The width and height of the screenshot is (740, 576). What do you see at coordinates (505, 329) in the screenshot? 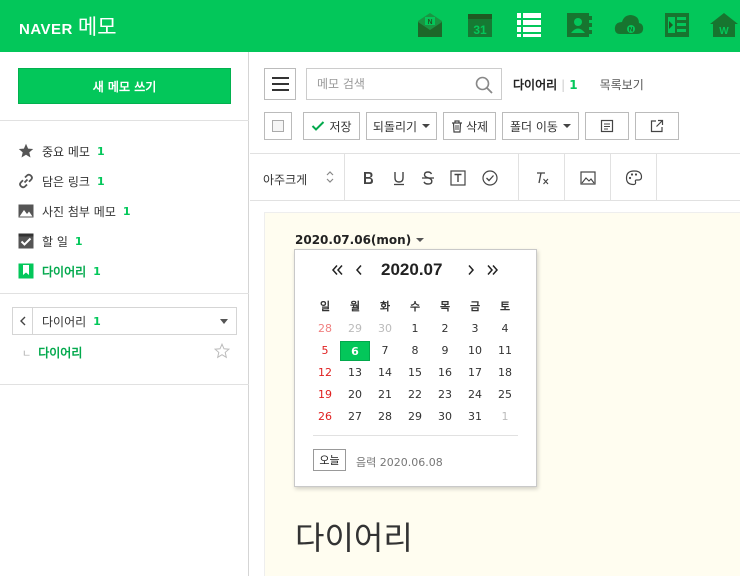
I see `calendar-day: 4` at bounding box center [505, 329].